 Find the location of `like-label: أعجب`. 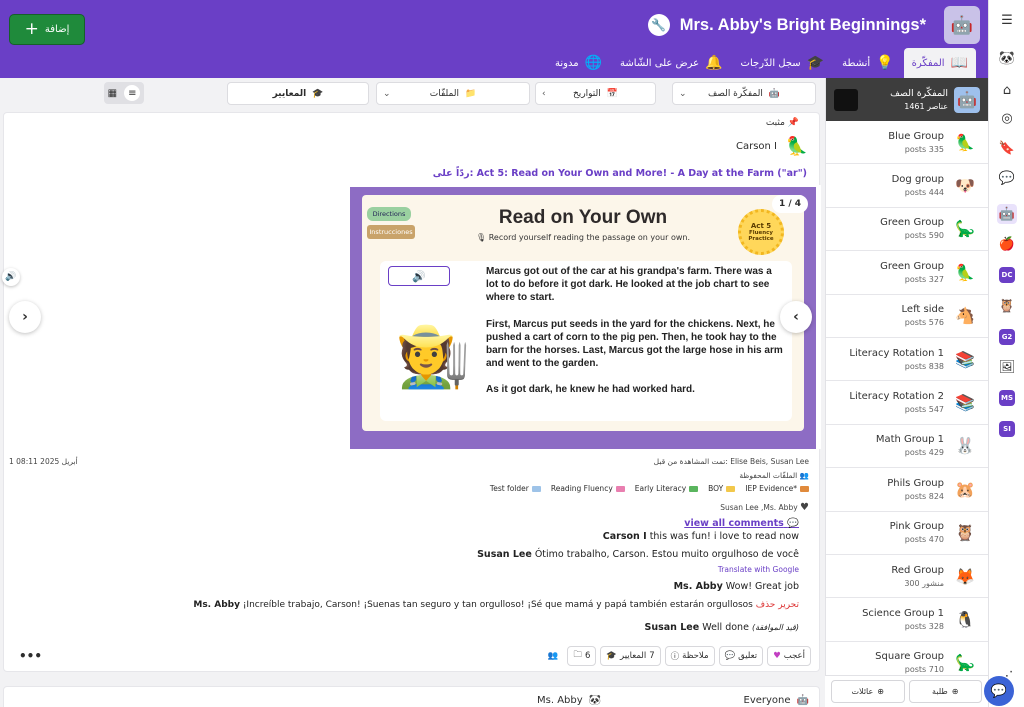

like-label: أعجب is located at coordinates (794, 656).